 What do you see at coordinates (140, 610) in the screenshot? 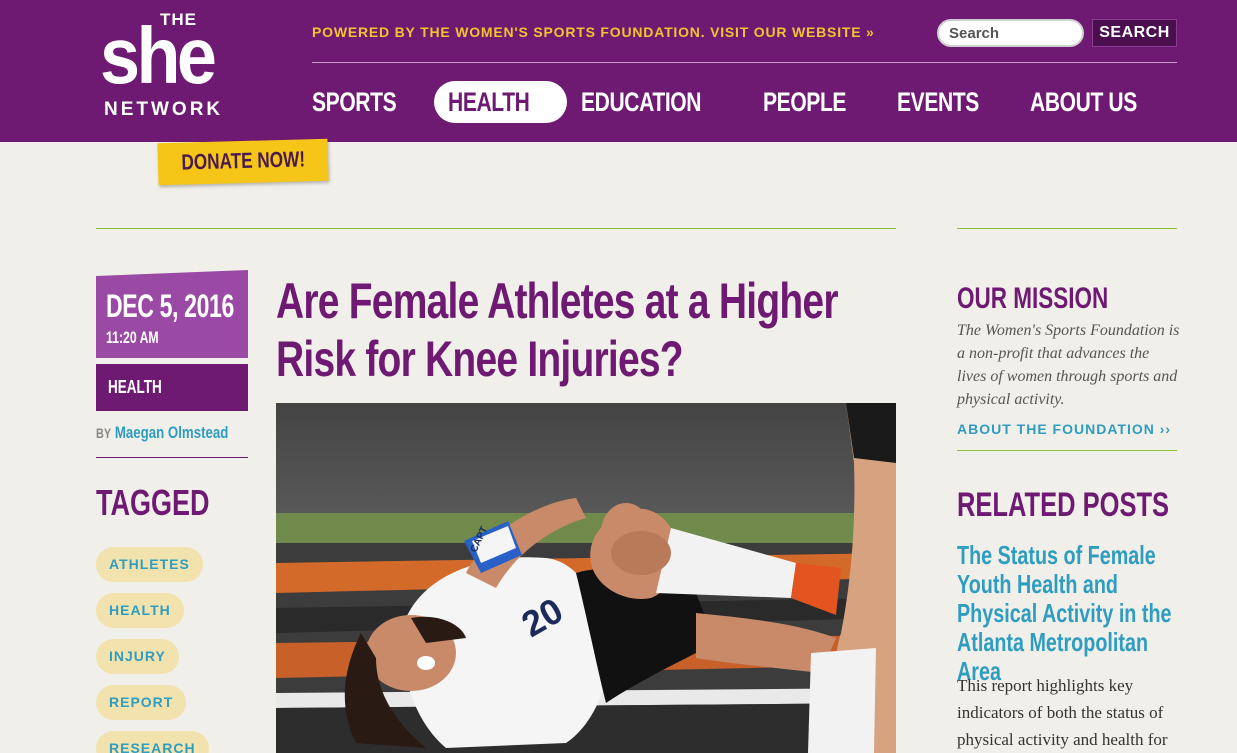
I see `tag-health: HEALTH` at bounding box center [140, 610].